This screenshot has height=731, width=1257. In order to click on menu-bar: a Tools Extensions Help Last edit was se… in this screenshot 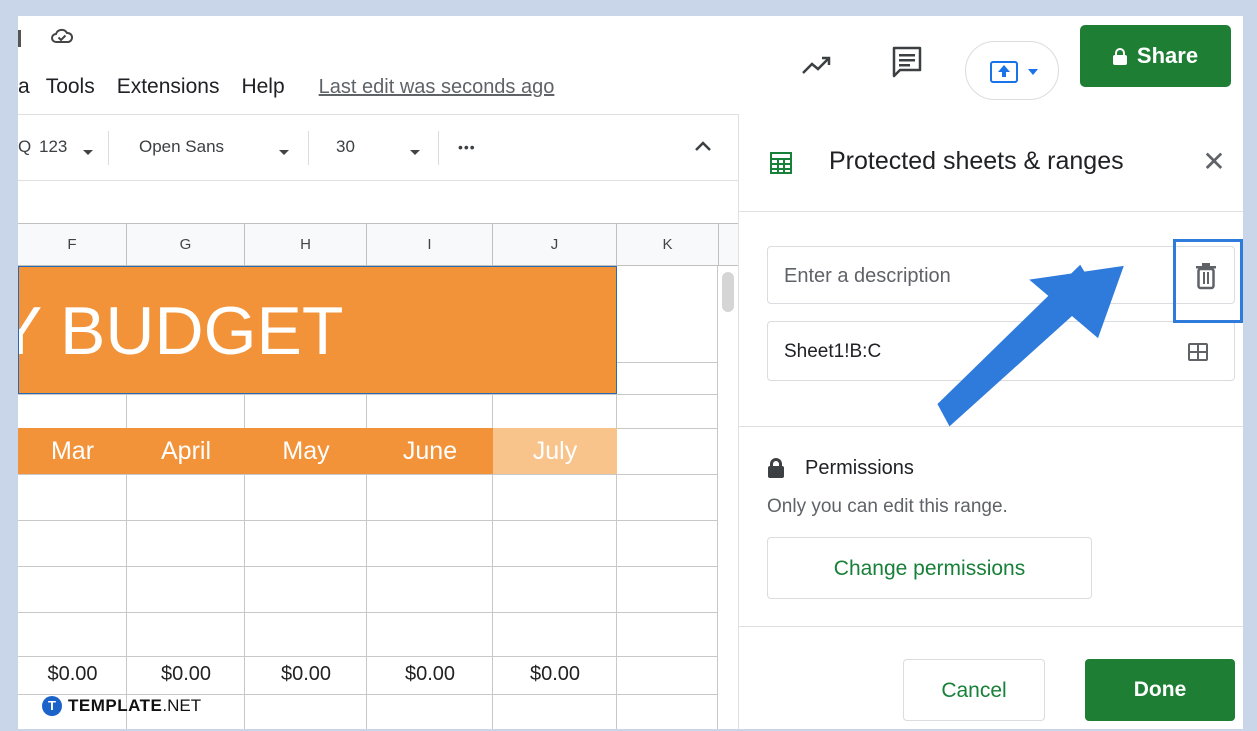, I will do `click(297, 87)`.